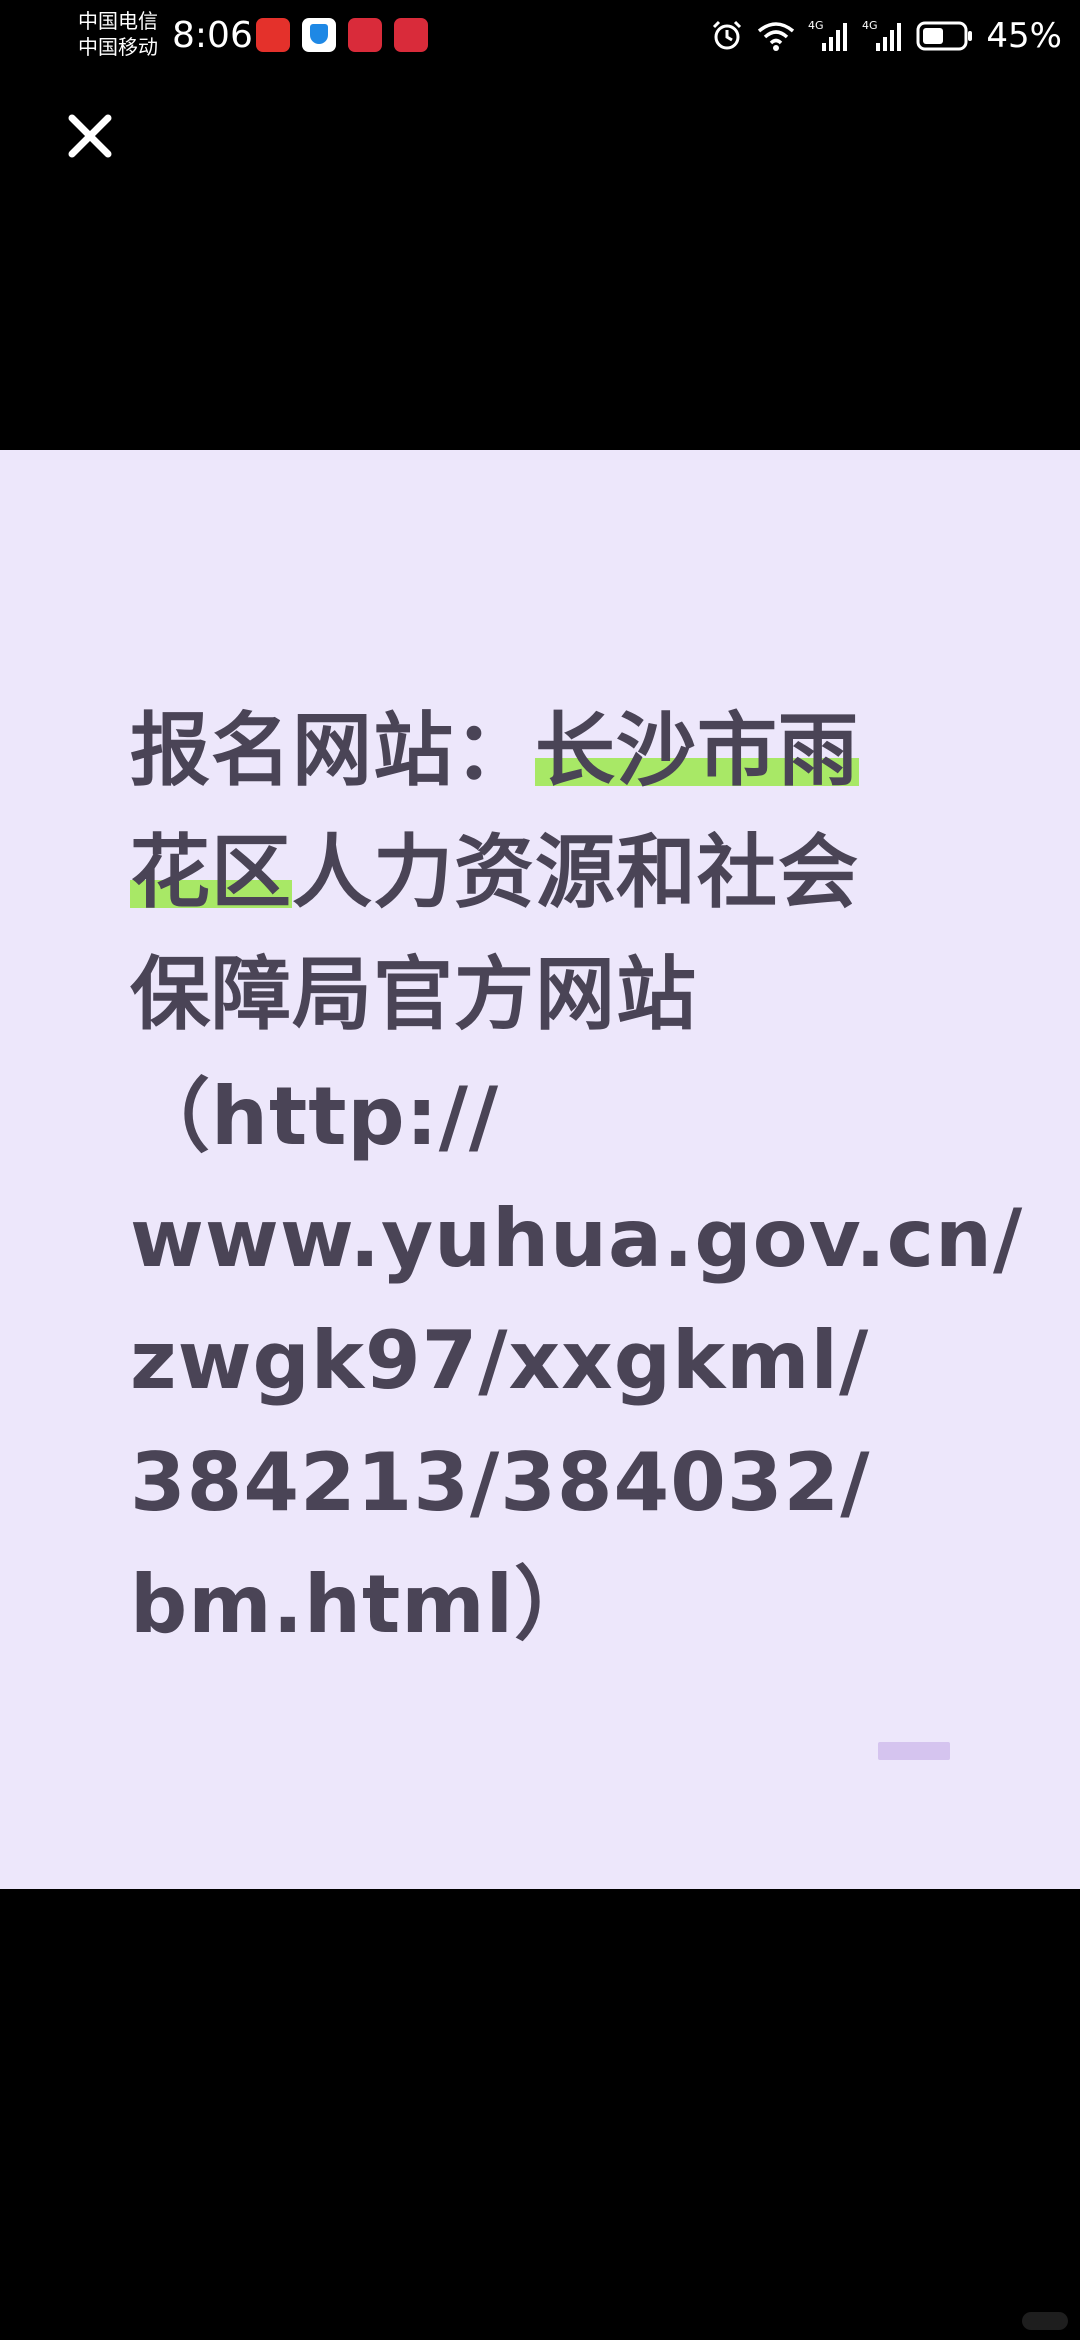 This screenshot has width=1080, height=2340. I want to click on clock: 8:06, so click(212, 35).